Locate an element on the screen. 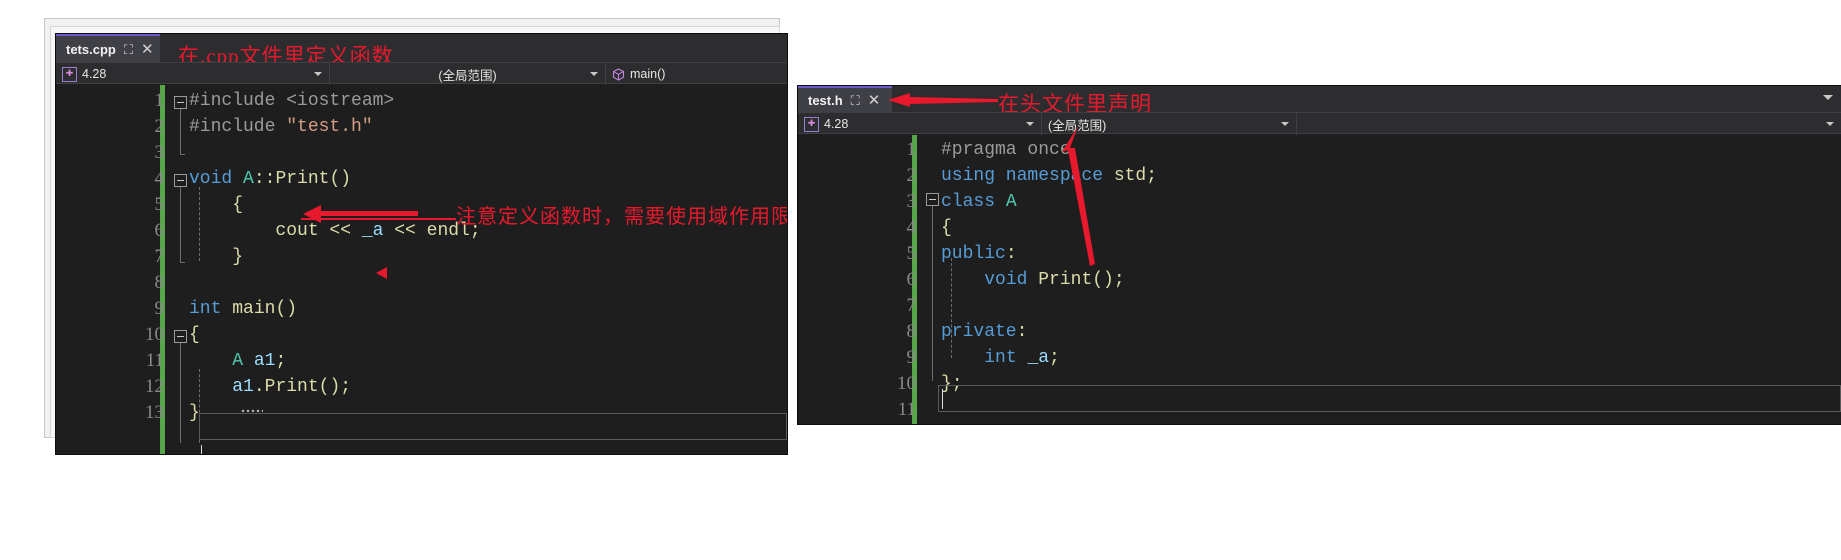 This screenshot has height=560, width=1841. fold-toggle-class-a is located at coordinates (932, 199).